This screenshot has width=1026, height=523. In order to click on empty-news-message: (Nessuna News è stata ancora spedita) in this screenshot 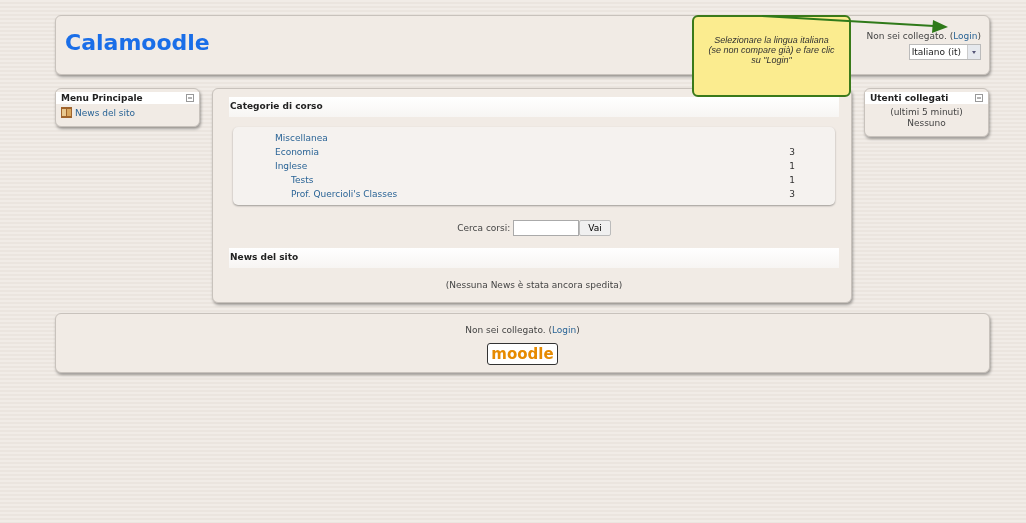, I will do `click(534, 285)`.